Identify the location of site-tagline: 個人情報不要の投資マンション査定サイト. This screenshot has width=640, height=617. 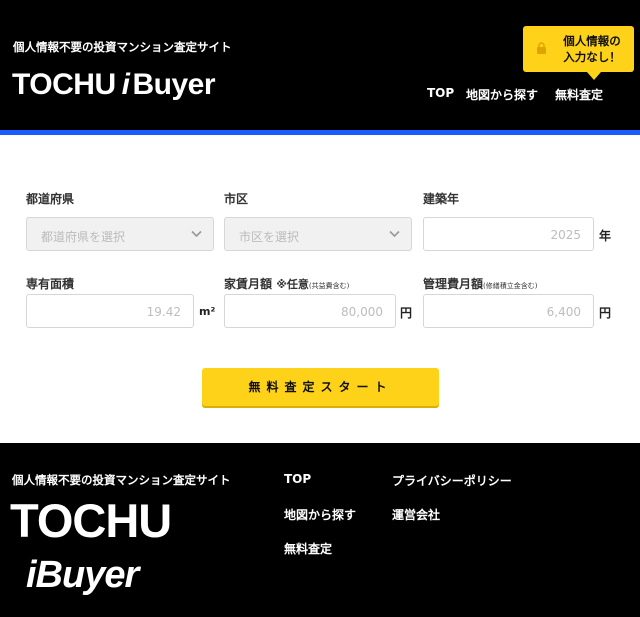
(122, 47).